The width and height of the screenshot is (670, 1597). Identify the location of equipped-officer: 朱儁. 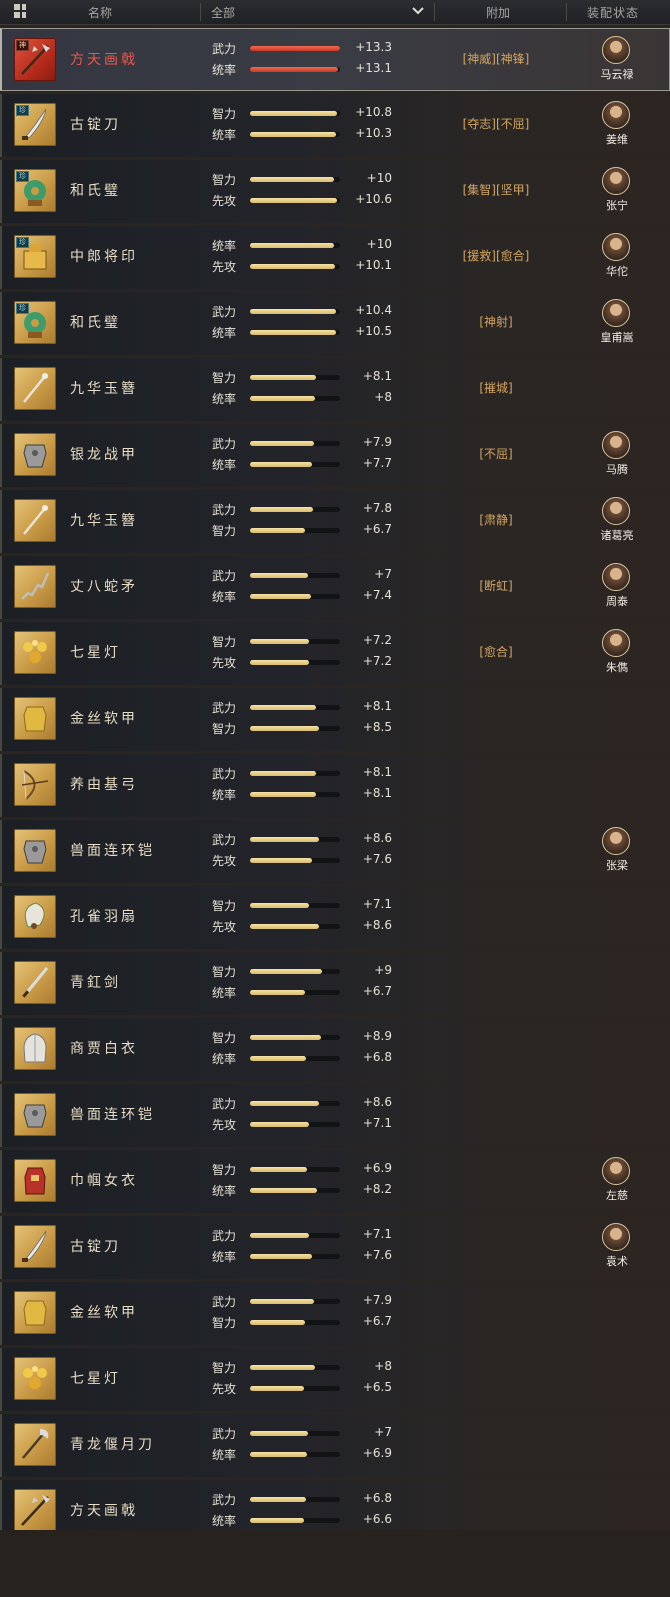
(617, 654).